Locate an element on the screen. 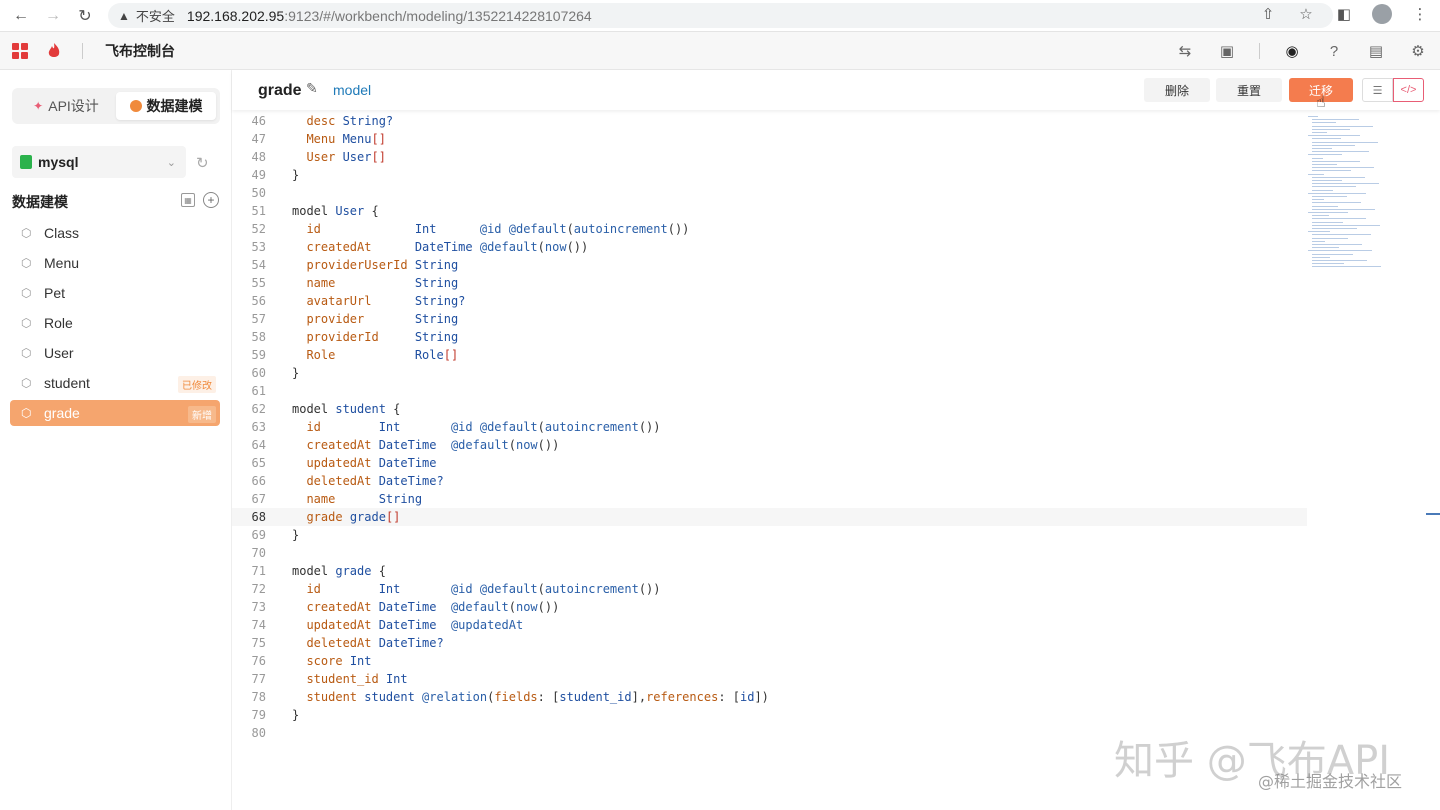 The height and width of the screenshot is (810, 1440). window-icon: ▣ is located at coordinates (1227, 51).